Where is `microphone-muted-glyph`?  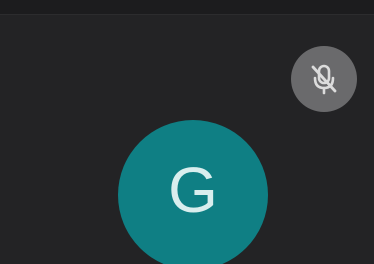
microphone-muted-glyph is located at coordinates (324, 79).